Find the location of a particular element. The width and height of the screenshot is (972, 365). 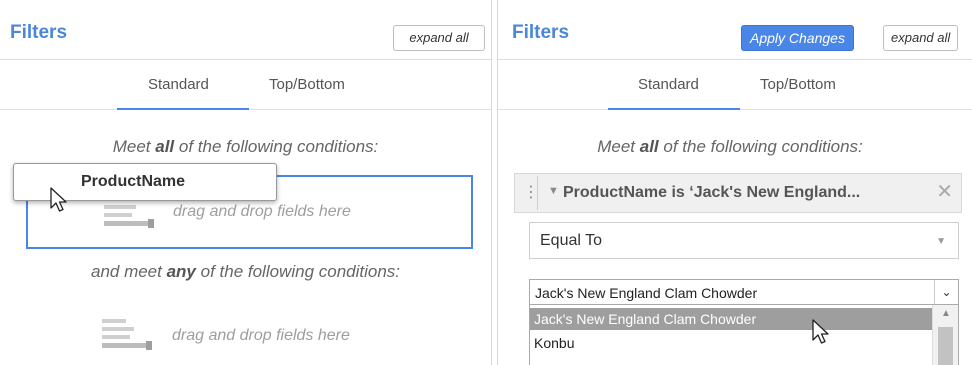

apply-changes-button: Apply Changes is located at coordinates (797, 38).